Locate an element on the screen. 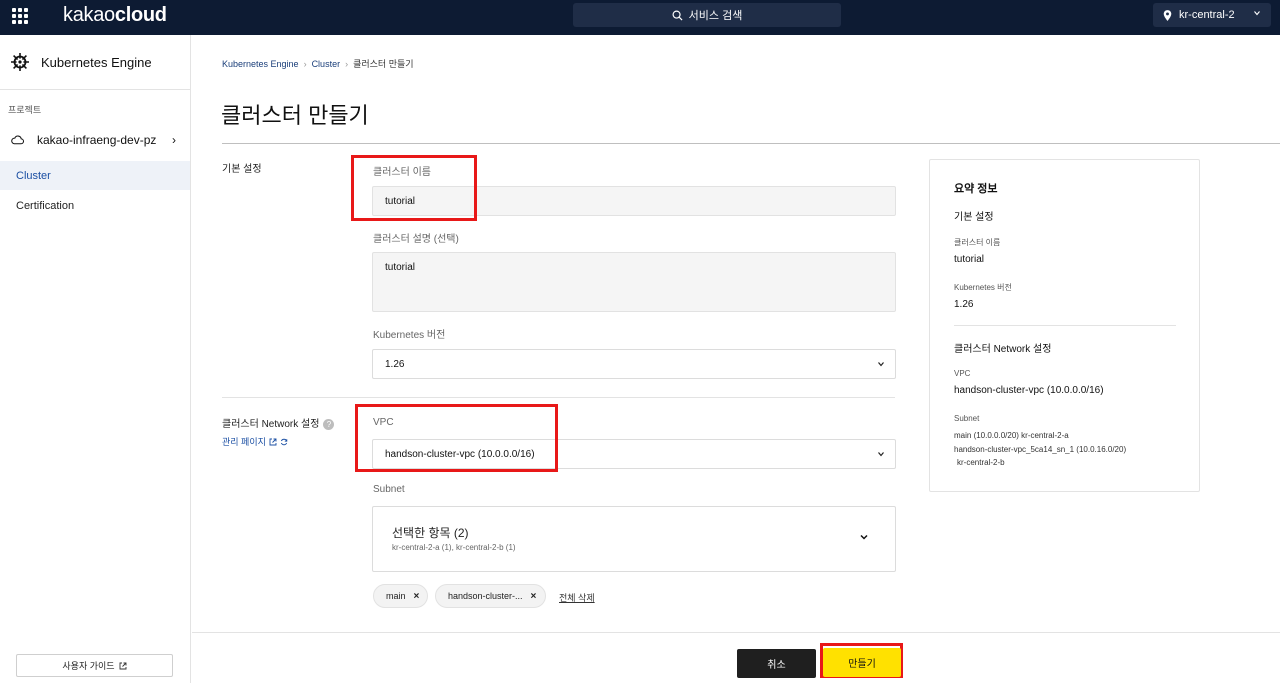  subnet-chip-handson: handson-cluster-... × is located at coordinates (490, 596).